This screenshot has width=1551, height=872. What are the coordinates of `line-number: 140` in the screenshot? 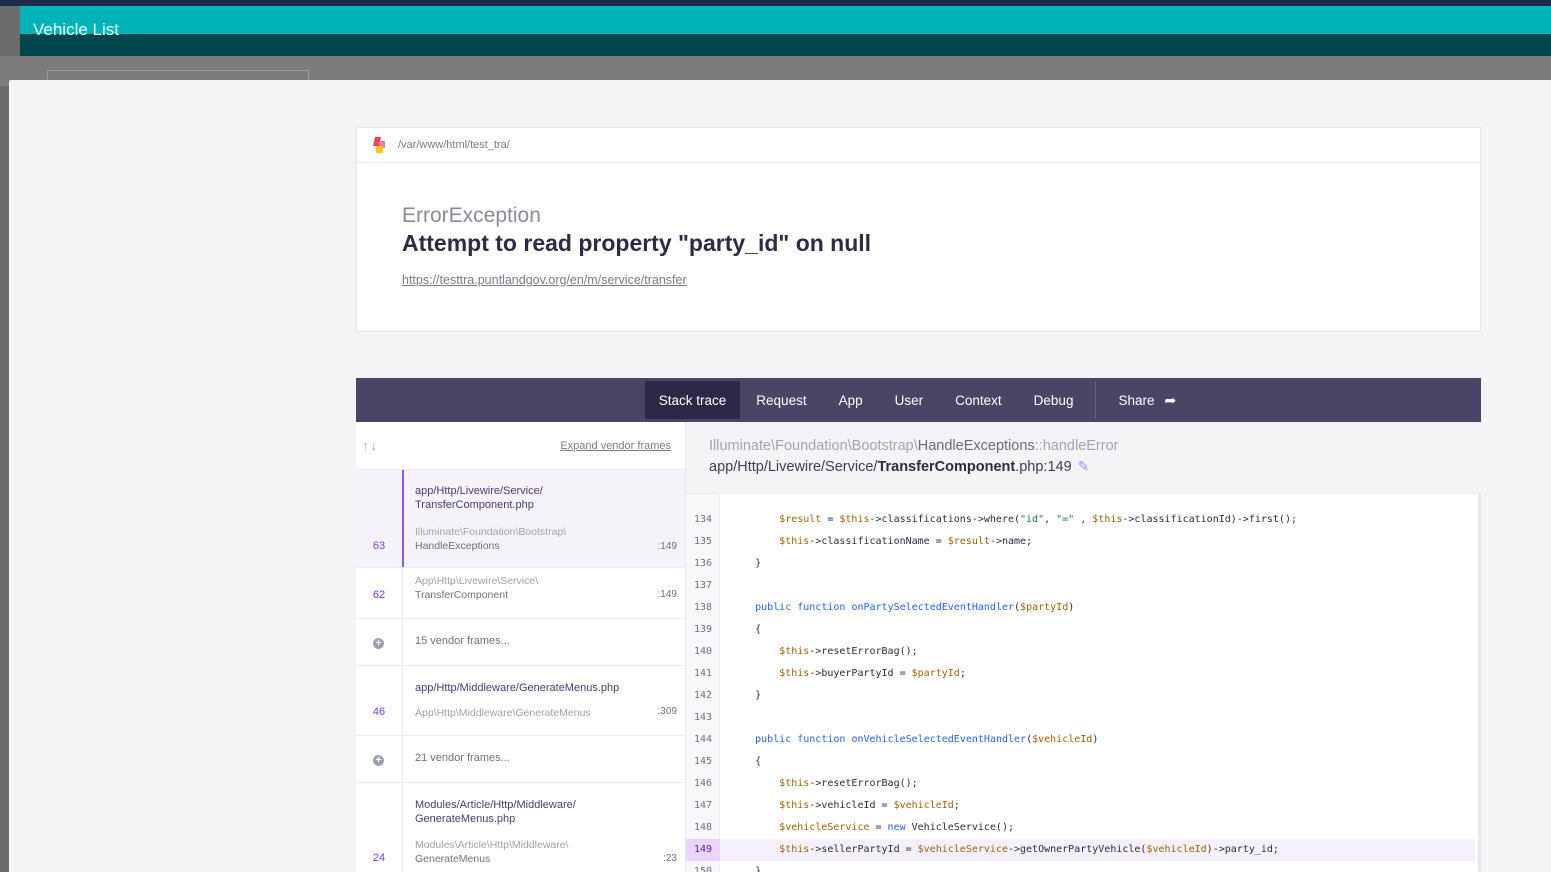 It's located at (703, 652).